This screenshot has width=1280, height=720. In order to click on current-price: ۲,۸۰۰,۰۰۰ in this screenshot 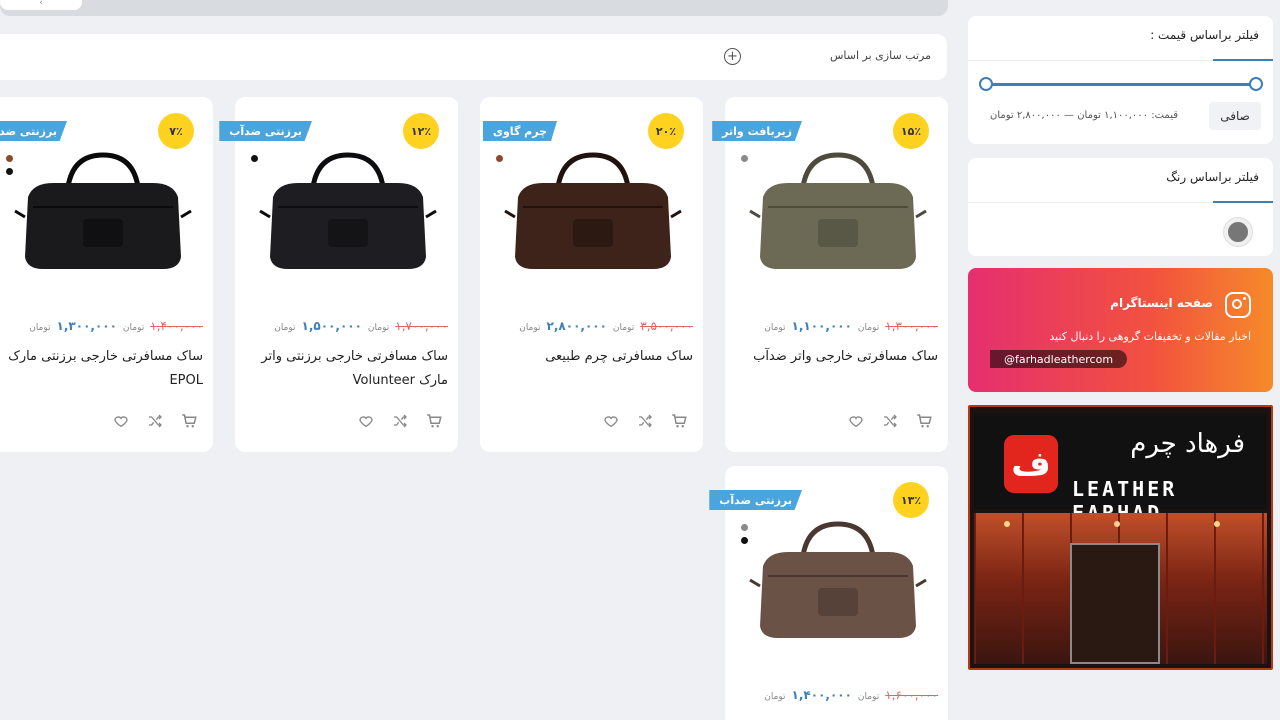, I will do `click(576, 326)`.